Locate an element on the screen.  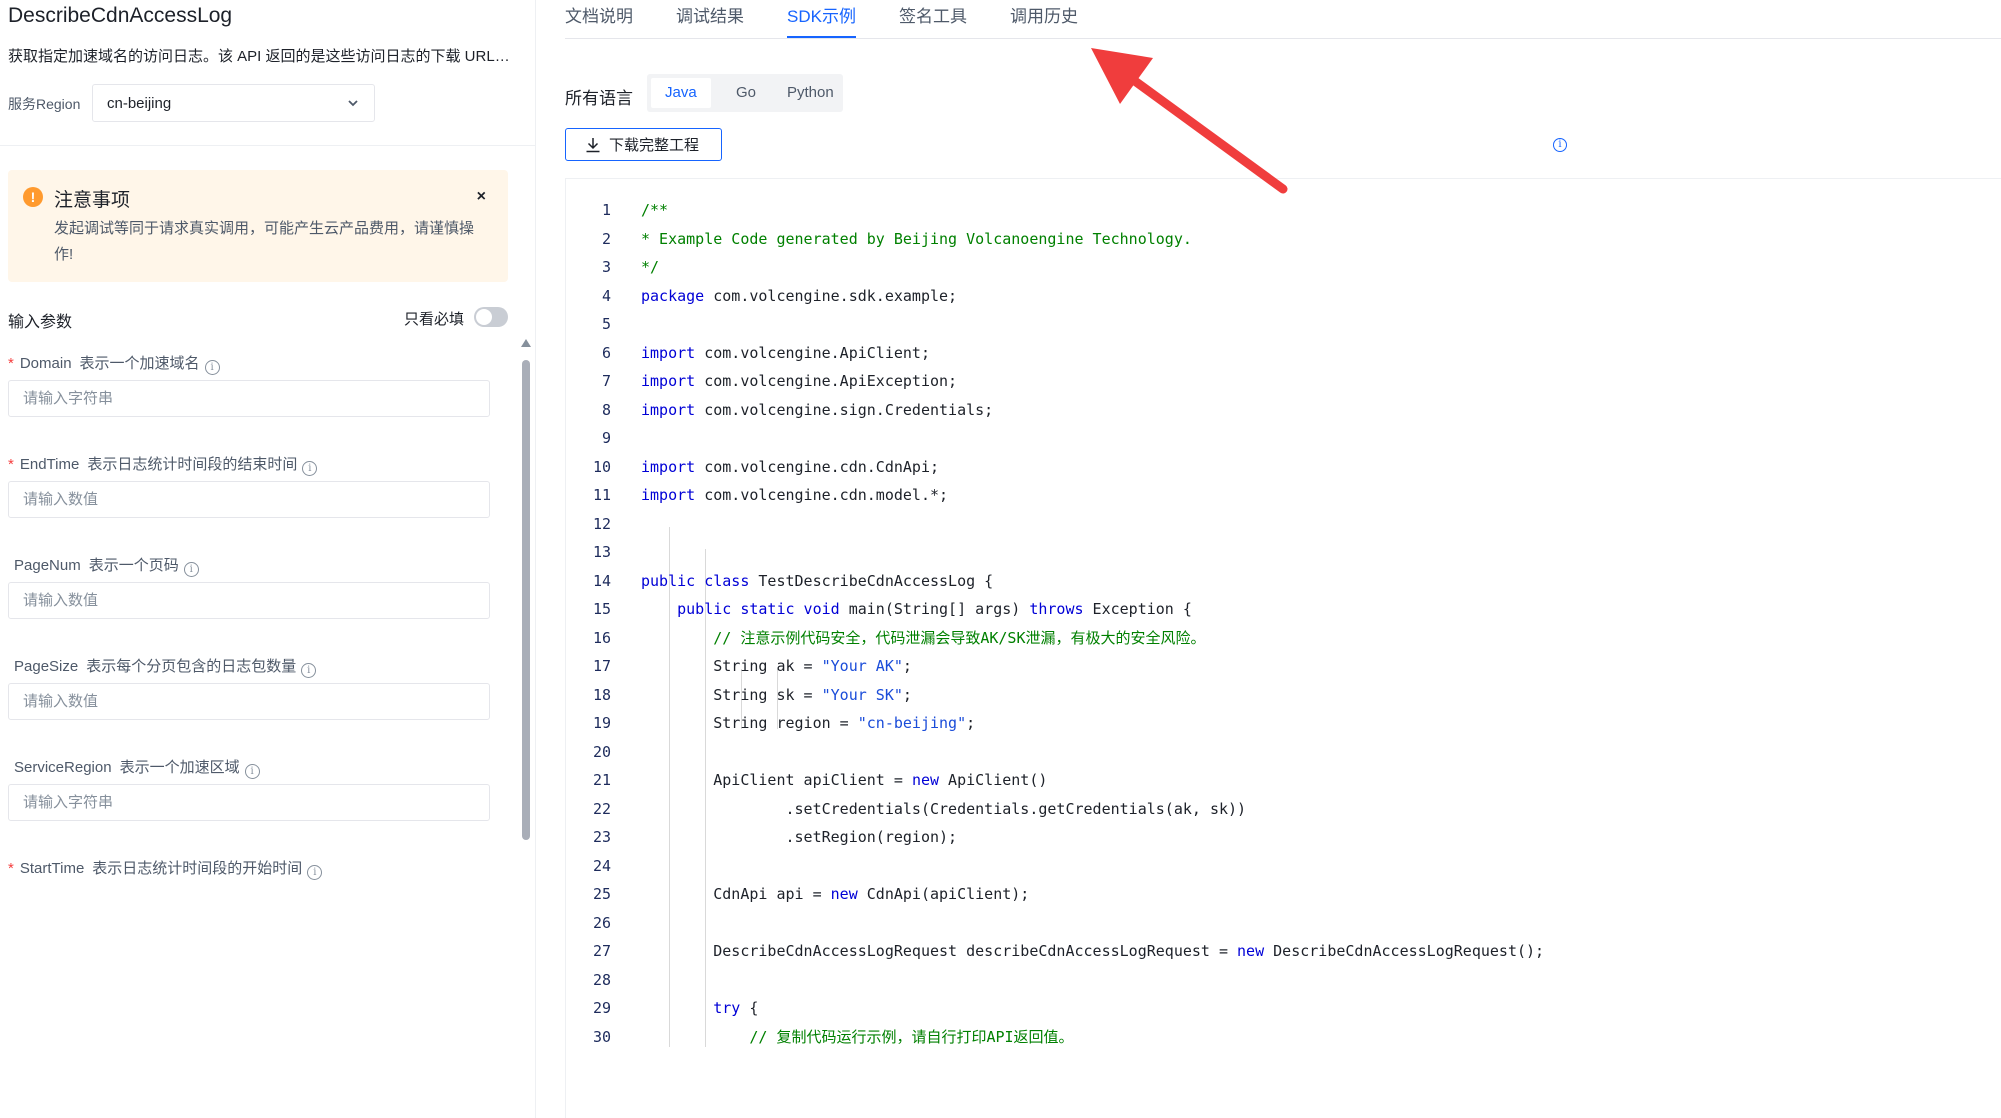
line-number: 3 is located at coordinates (606, 267).